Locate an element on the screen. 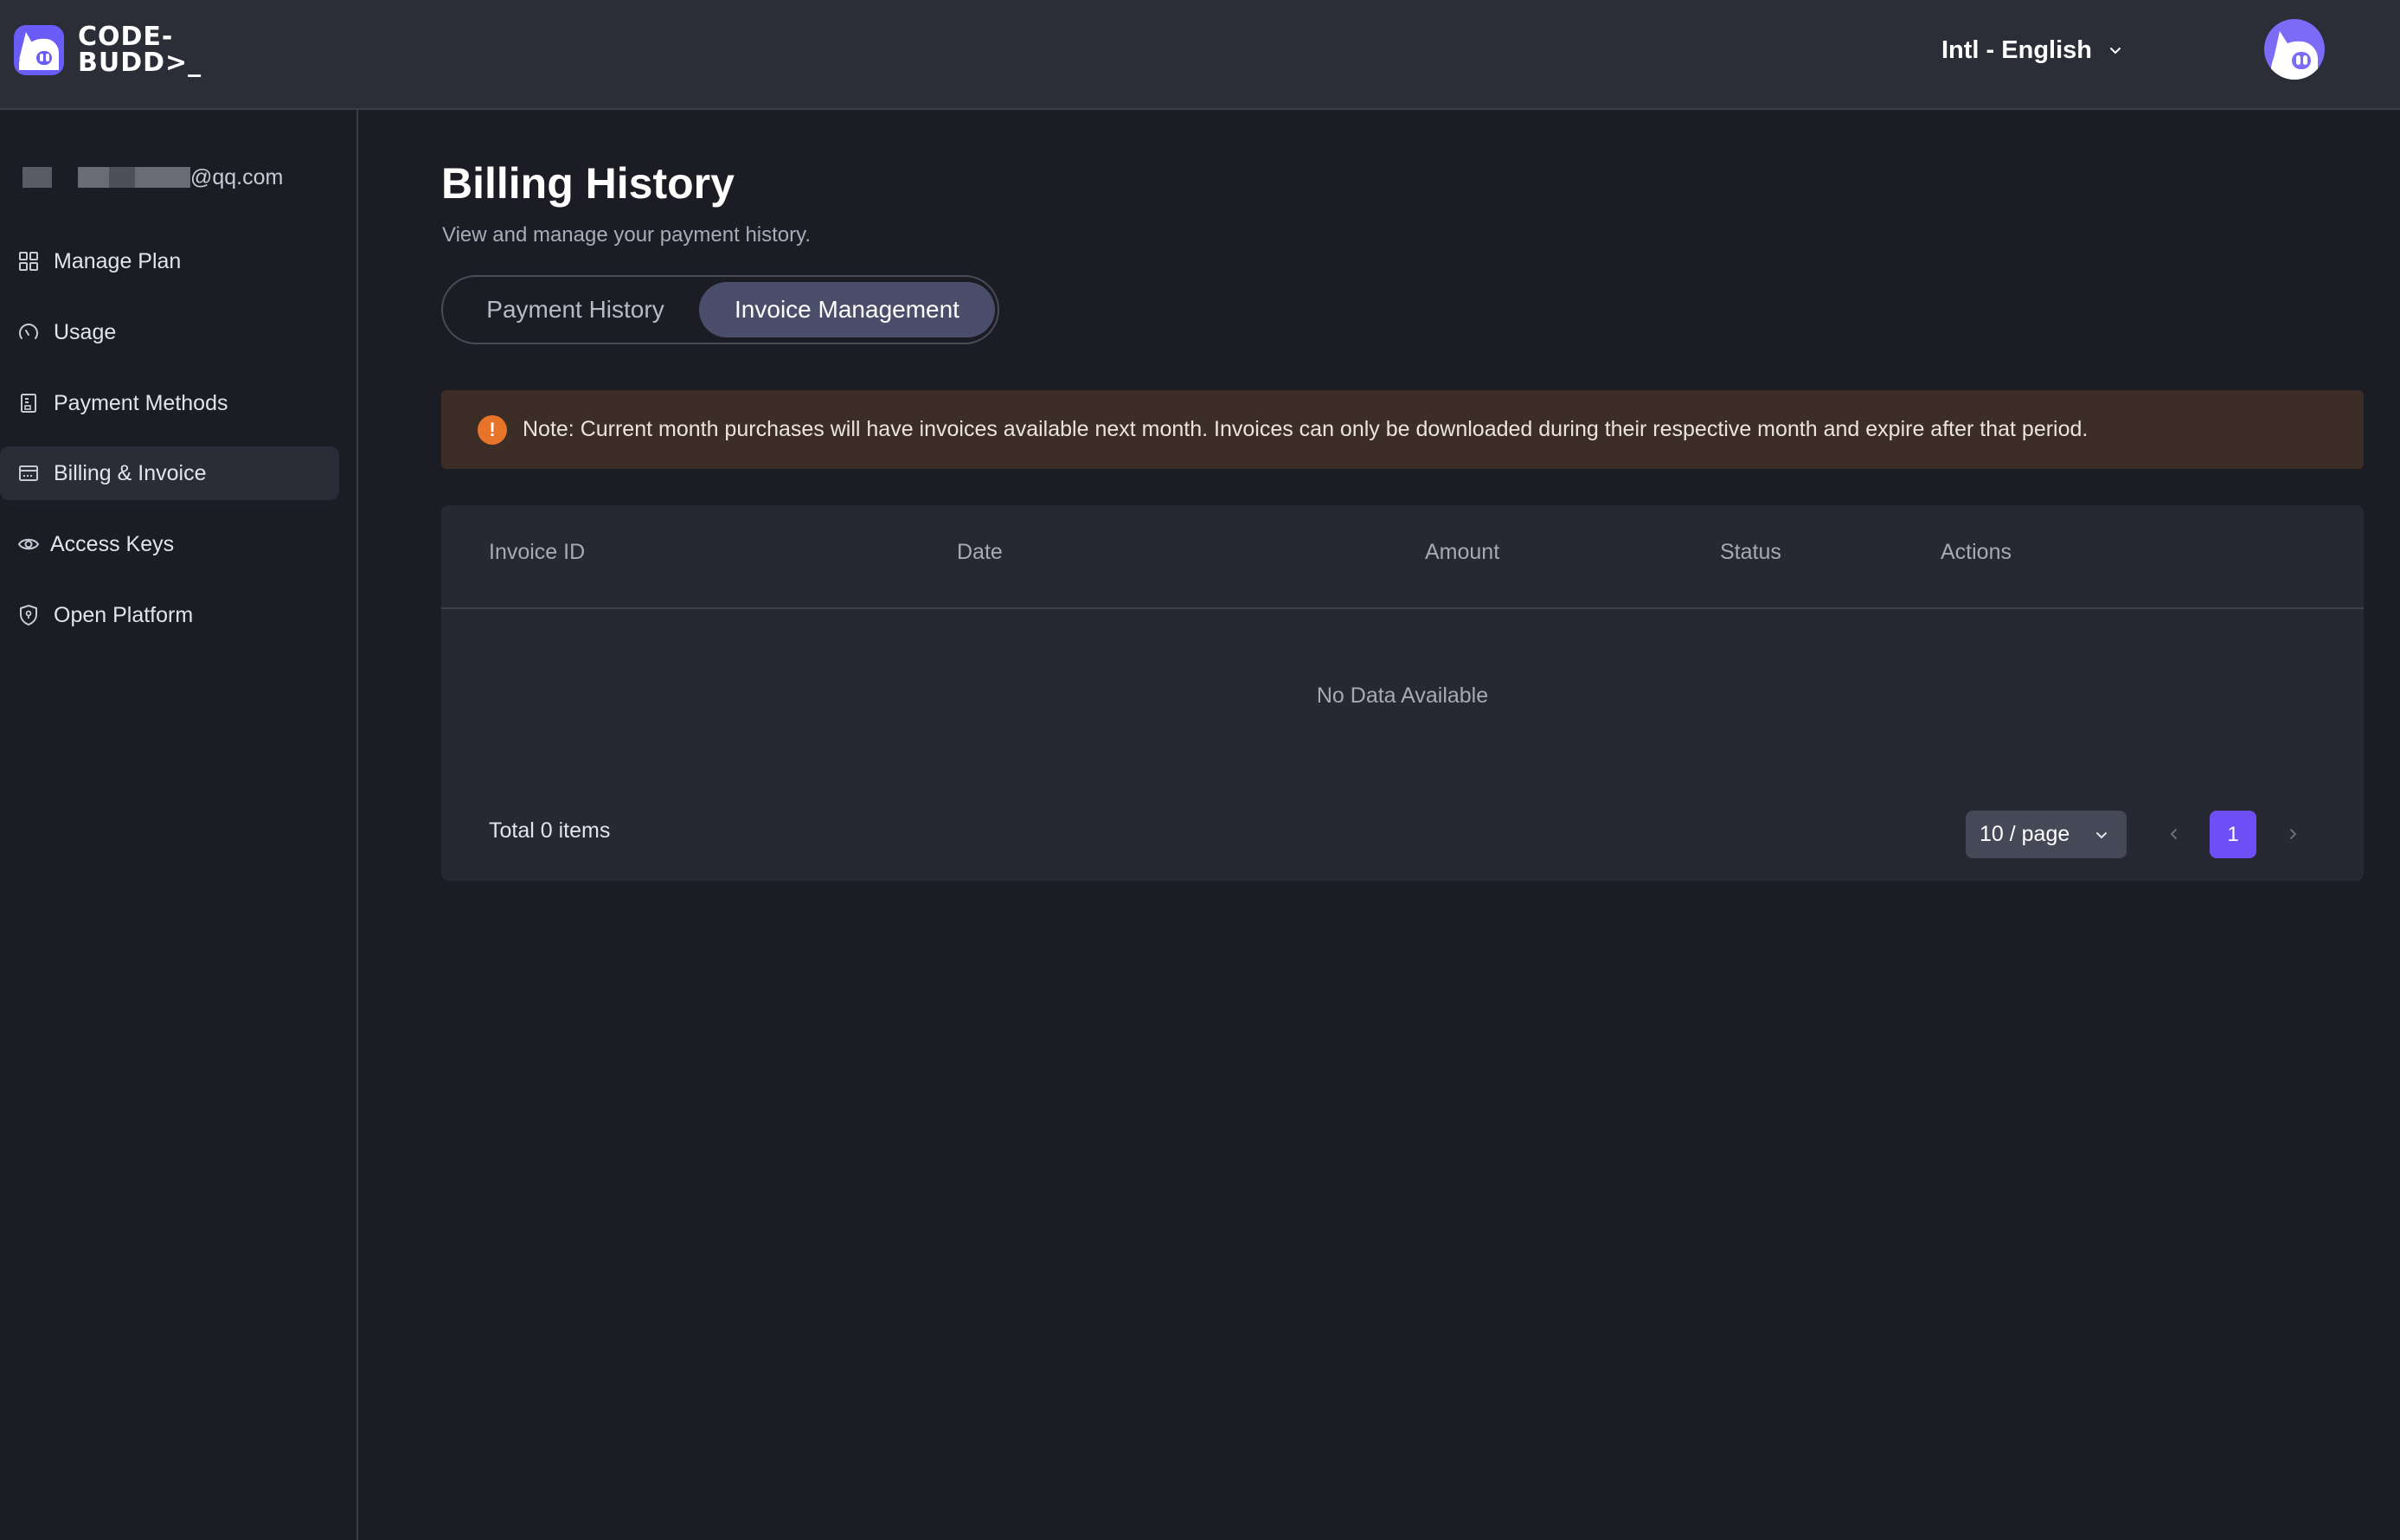  sidebar-item-open-platform: Open Platform is located at coordinates (169, 615).